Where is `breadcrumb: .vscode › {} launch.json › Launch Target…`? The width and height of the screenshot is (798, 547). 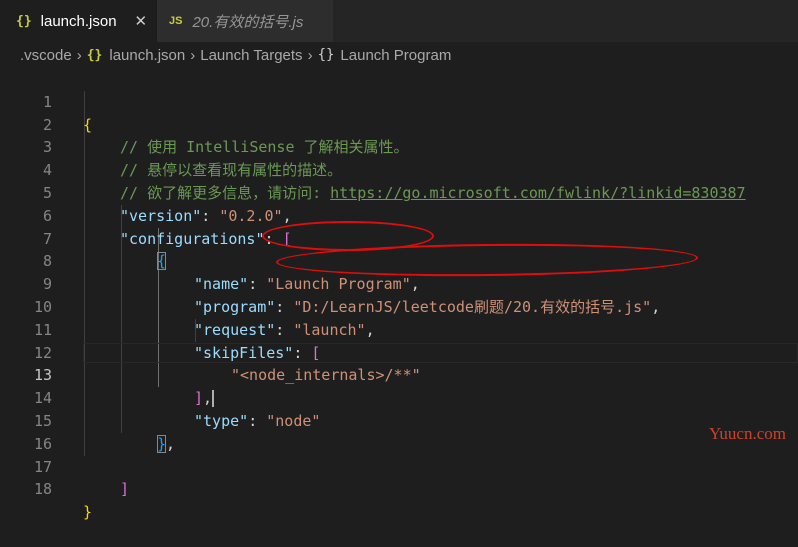
breadcrumb: .vscode › {} launch.json › Launch Target… is located at coordinates (399, 55).